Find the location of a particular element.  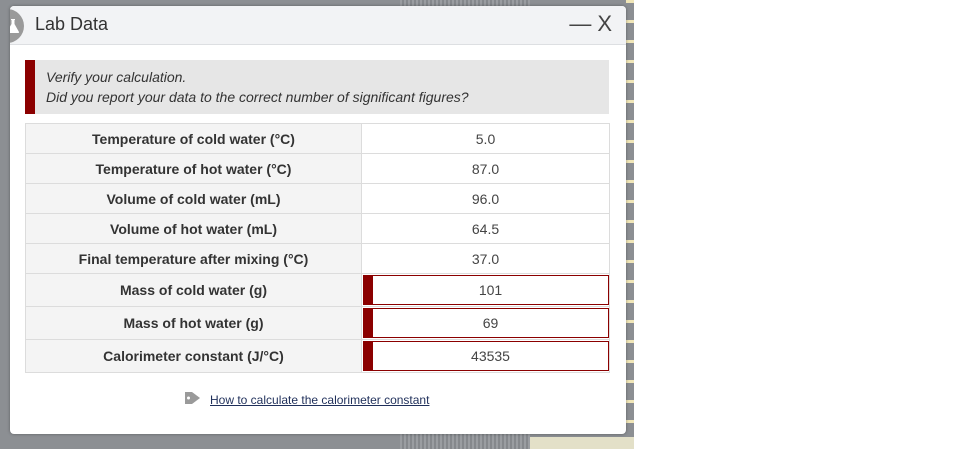

close-button: X is located at coordinates (604, 24).